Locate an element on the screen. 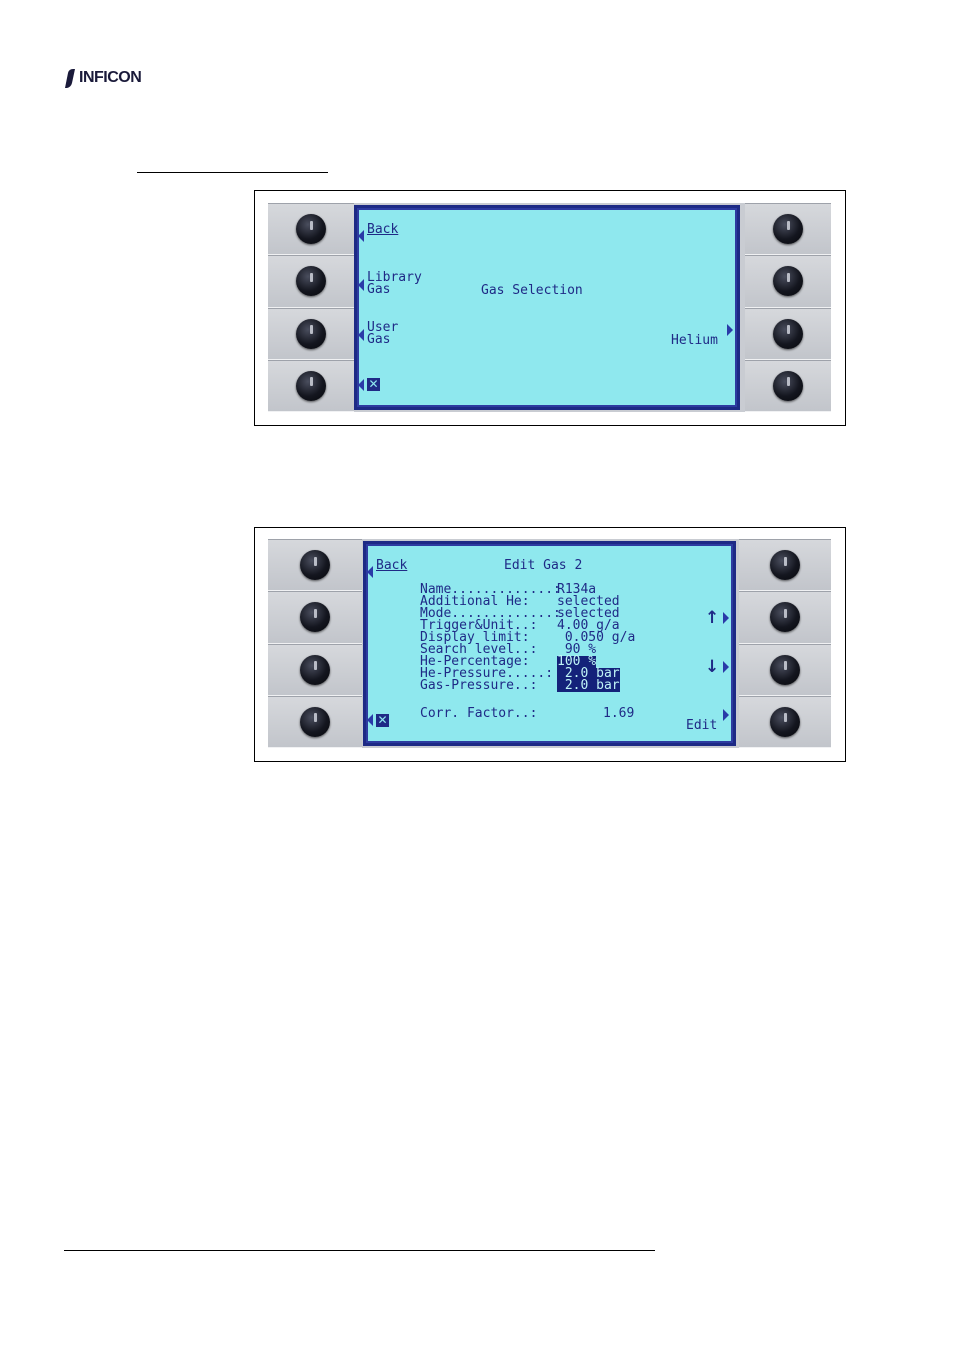 This screenshot has width=954, height=1350. corr-factor-label: Corr. Factor..: is located at coordinates (479, 713).